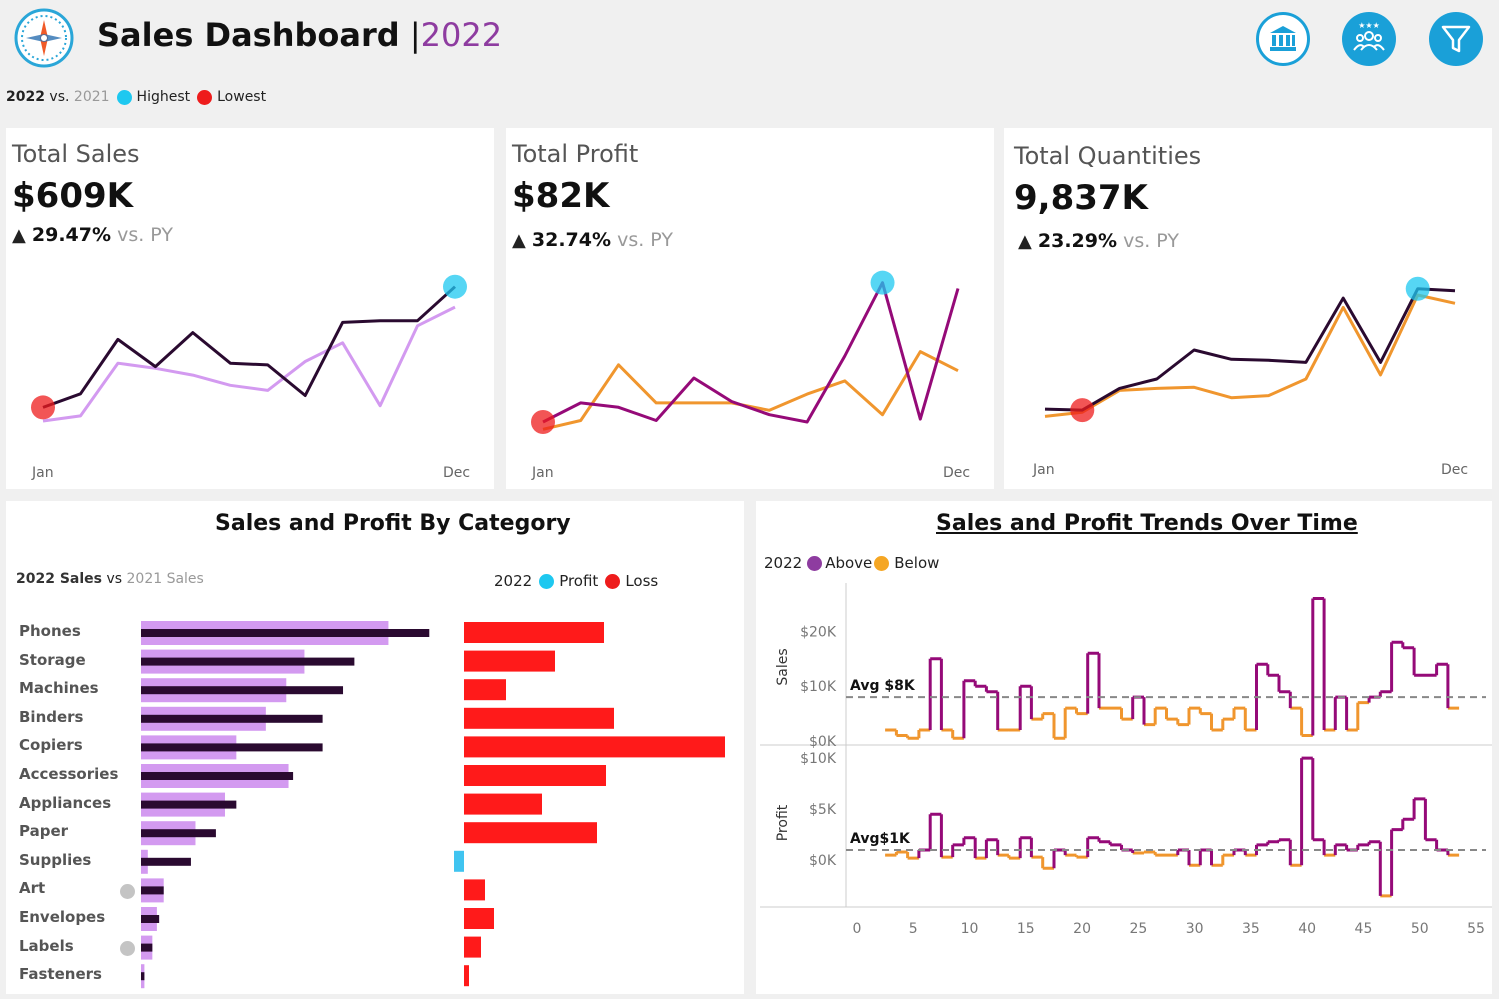 The width and height of the screenshot is (1499, 999). Describe the element at coordinates (1195, 929) in the screenshot. I see `x-tick-label: 30` at that location.